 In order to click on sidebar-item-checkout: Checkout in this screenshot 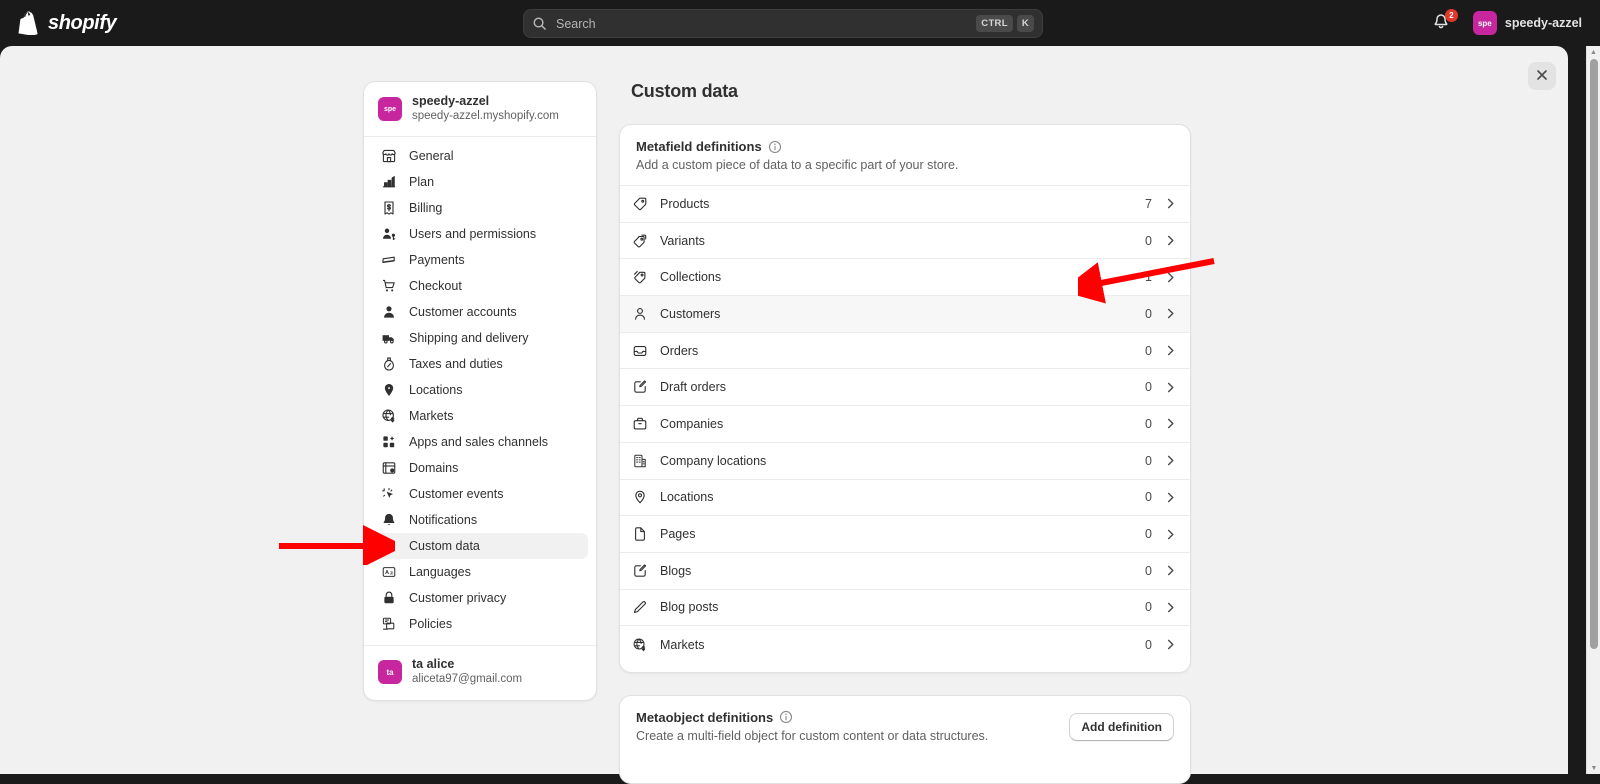, I will do `click(480, 286)`.